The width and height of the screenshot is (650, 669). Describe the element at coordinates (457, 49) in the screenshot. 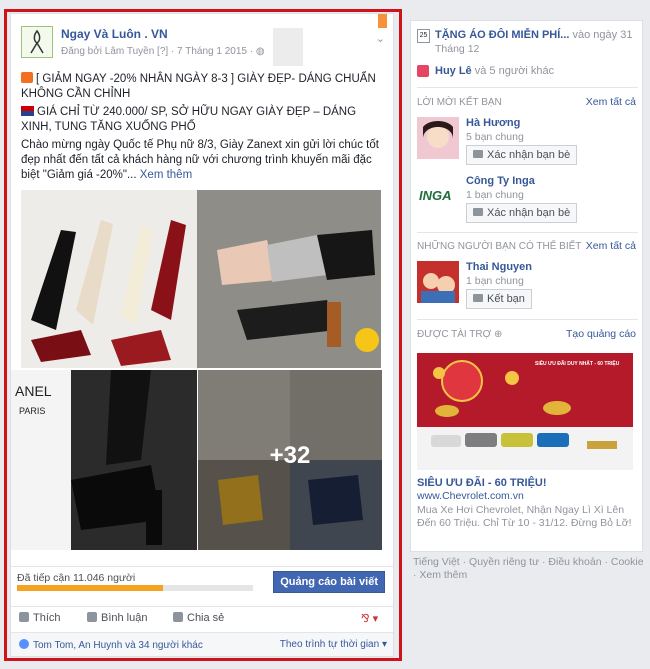

I see `event-month: Tháng 12` at that location.